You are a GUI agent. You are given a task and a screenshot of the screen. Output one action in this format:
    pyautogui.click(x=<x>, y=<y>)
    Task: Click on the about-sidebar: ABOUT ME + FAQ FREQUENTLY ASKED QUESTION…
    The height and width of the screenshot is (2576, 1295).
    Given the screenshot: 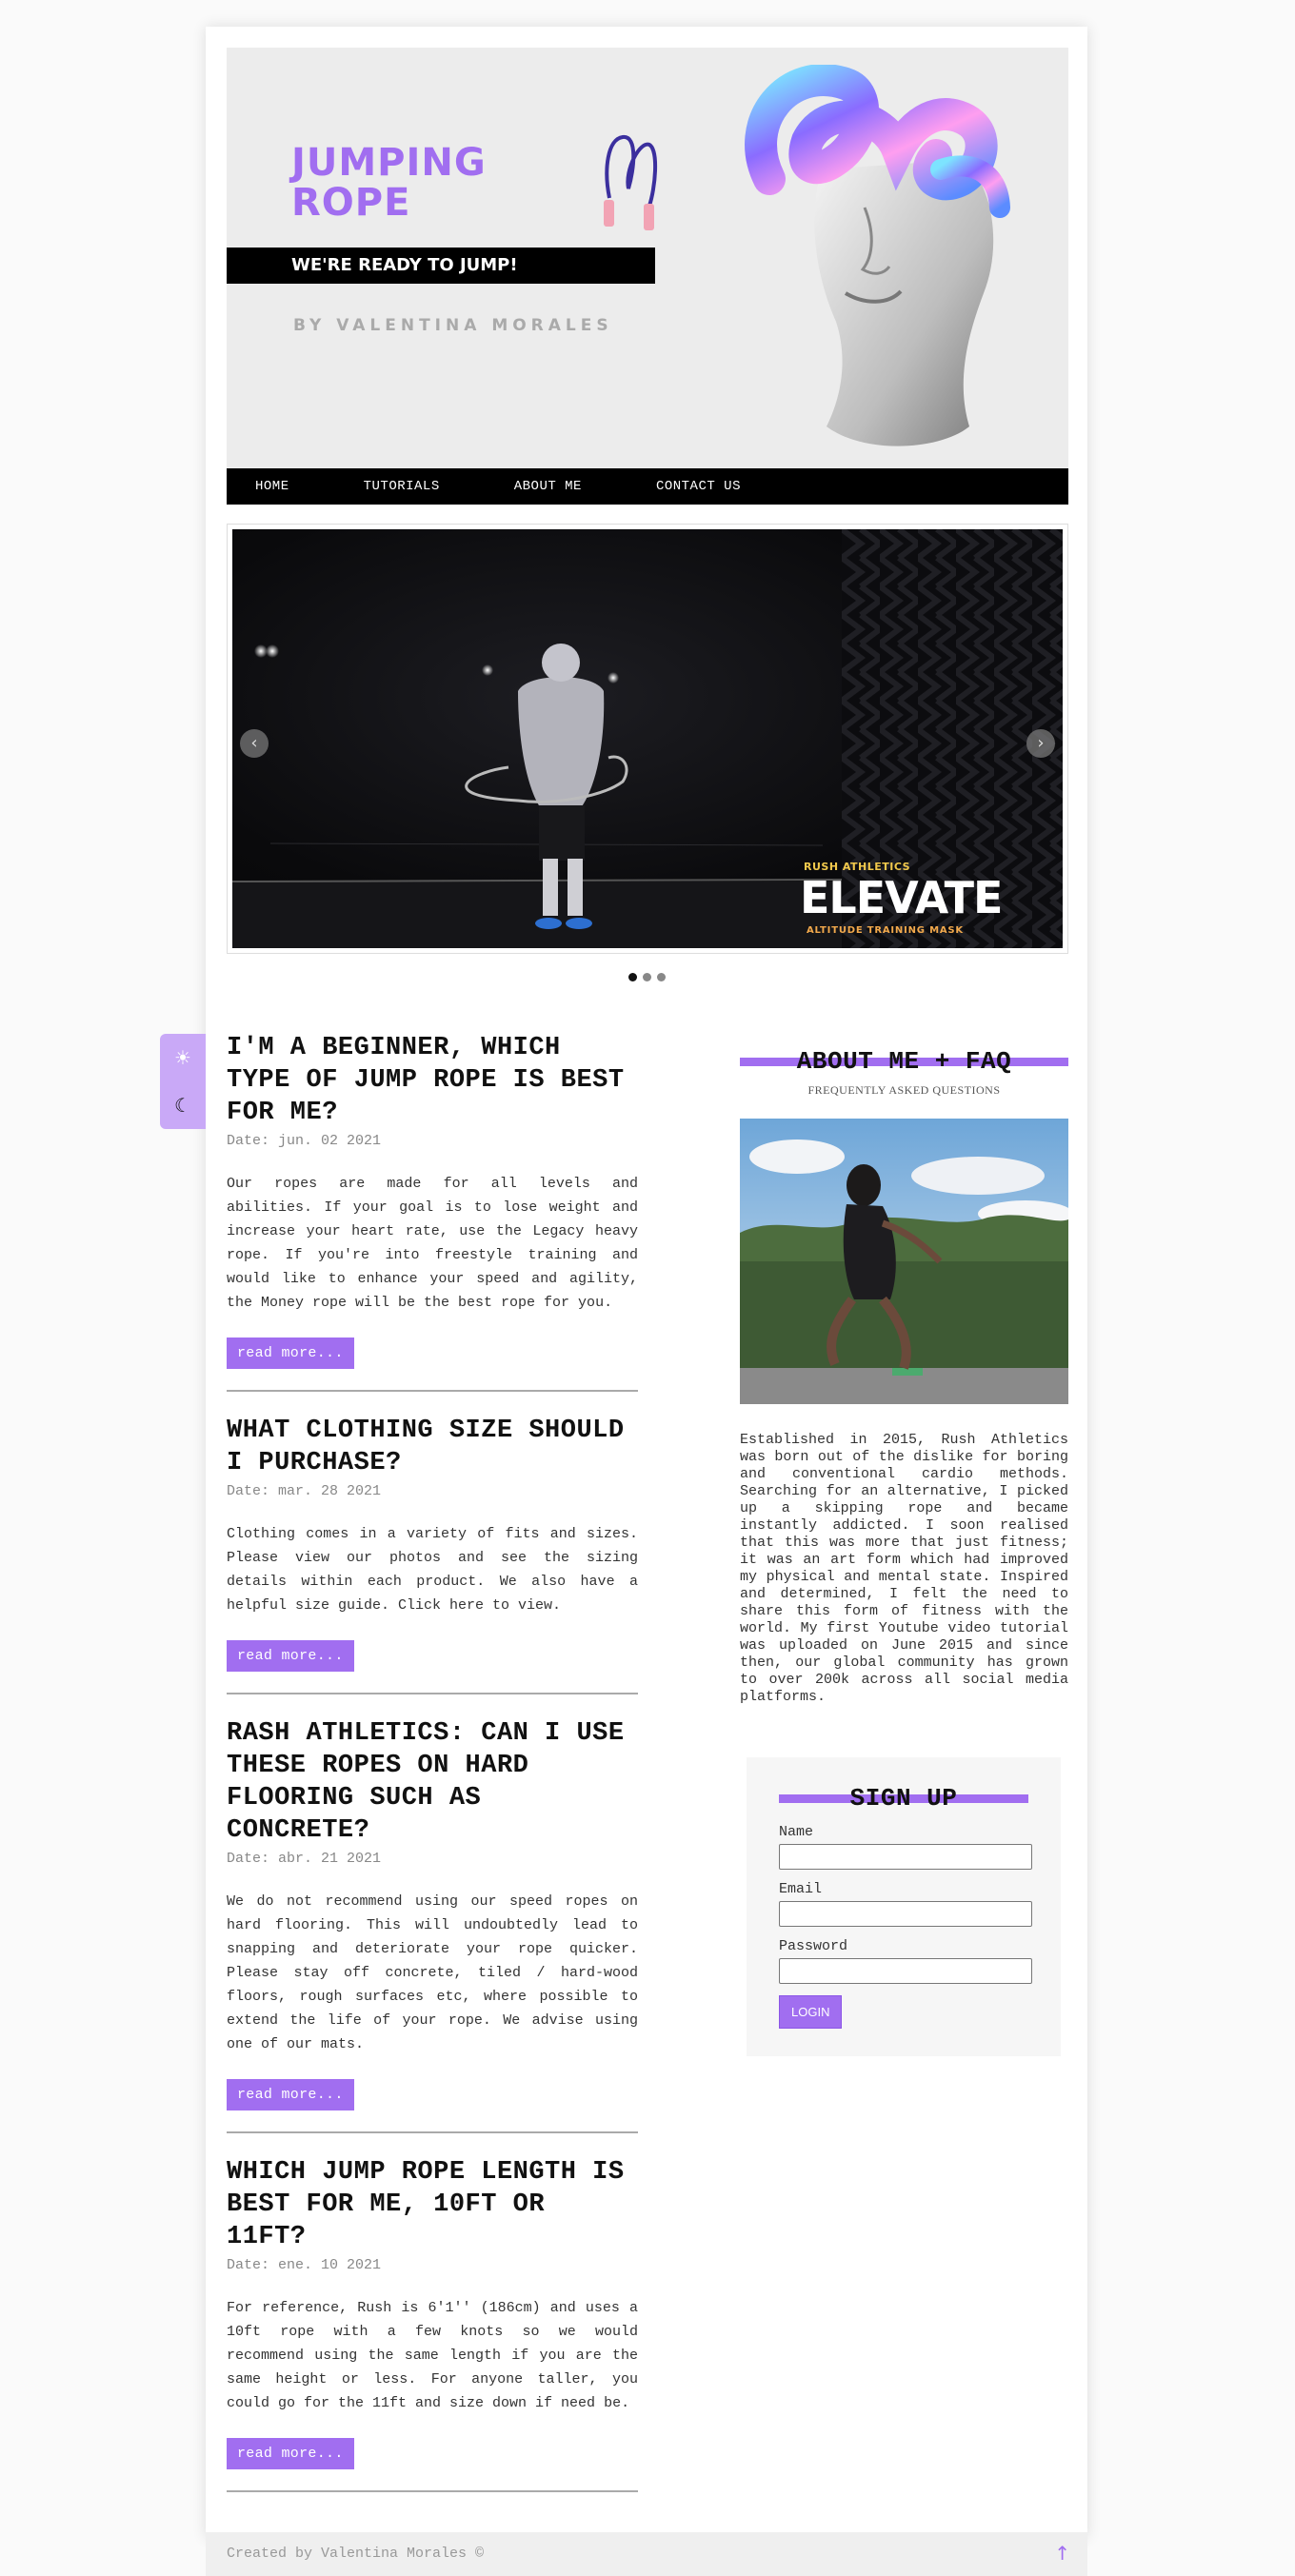 What is the action you would take?
    pyautogui.click(x=906, y=1376)
    